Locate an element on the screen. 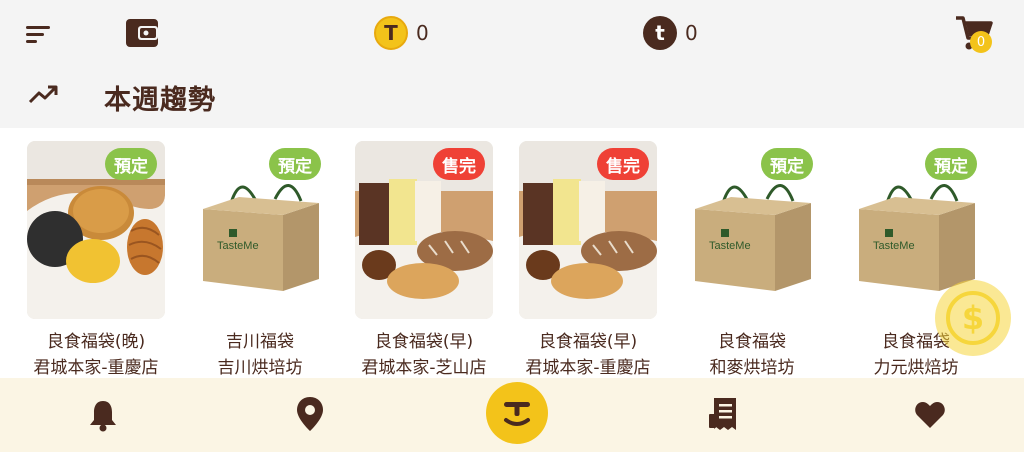  product-card: 售完 良食福袋(早) 君城本家-重慶店 is located at coordinates (588, 261).